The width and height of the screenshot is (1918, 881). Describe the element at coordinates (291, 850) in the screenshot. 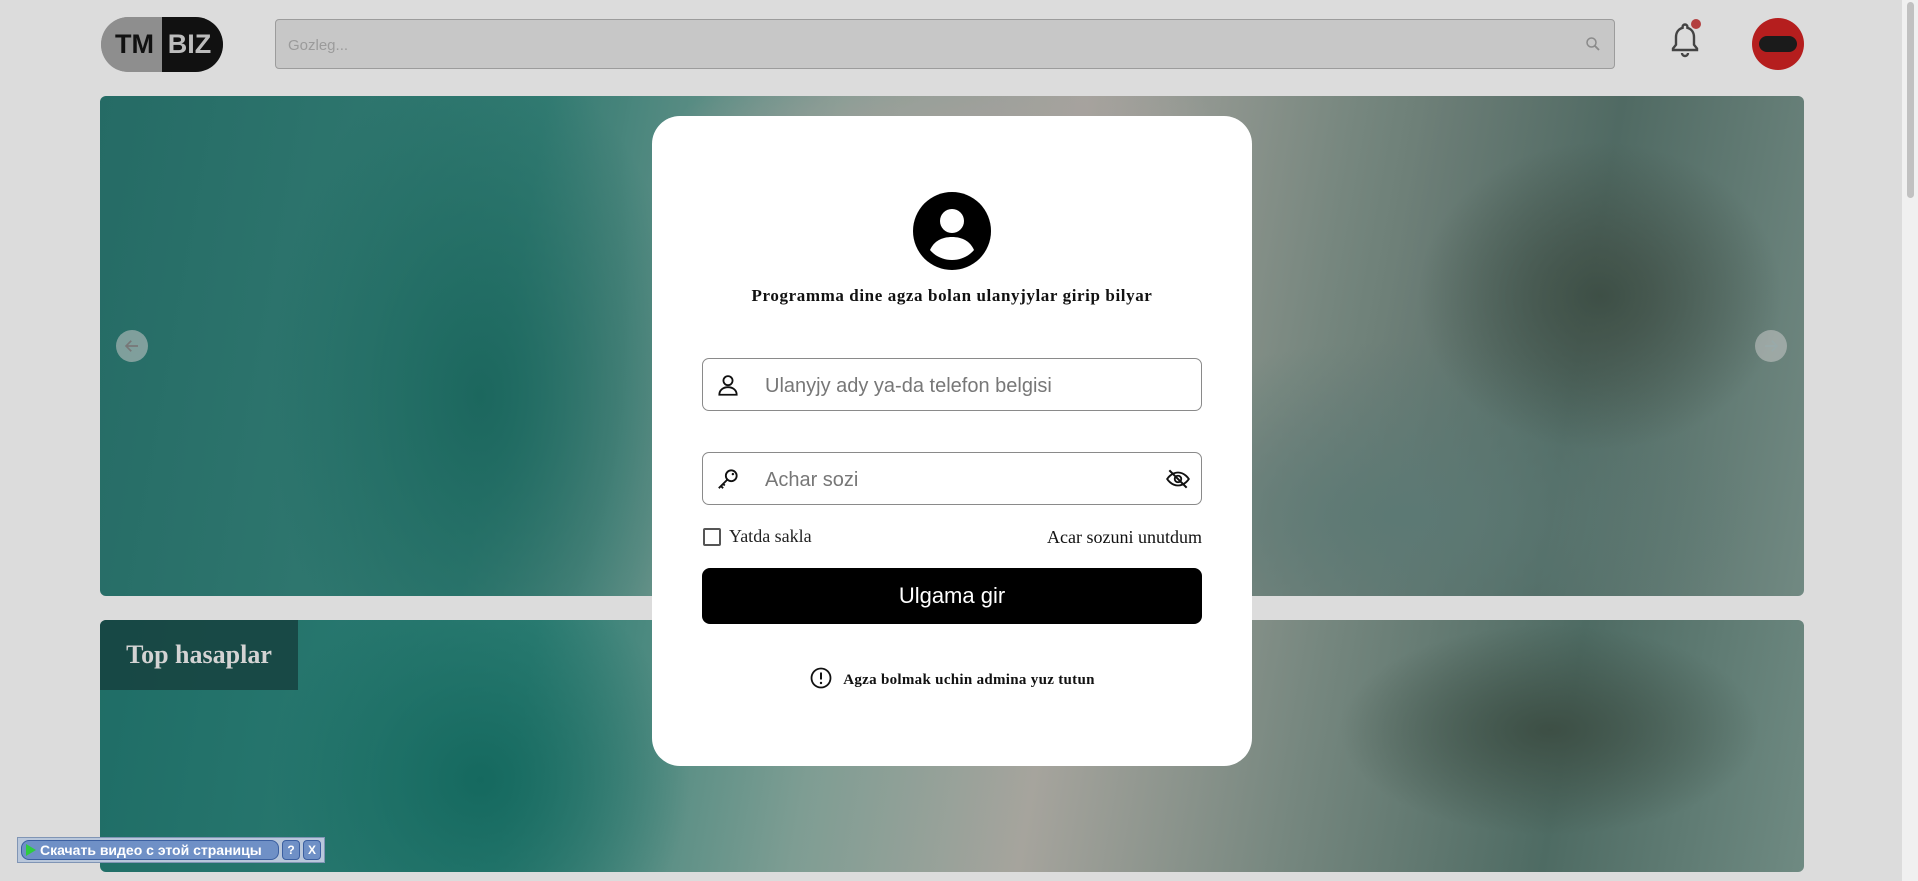

I see `download-help-button: ?` at that location.